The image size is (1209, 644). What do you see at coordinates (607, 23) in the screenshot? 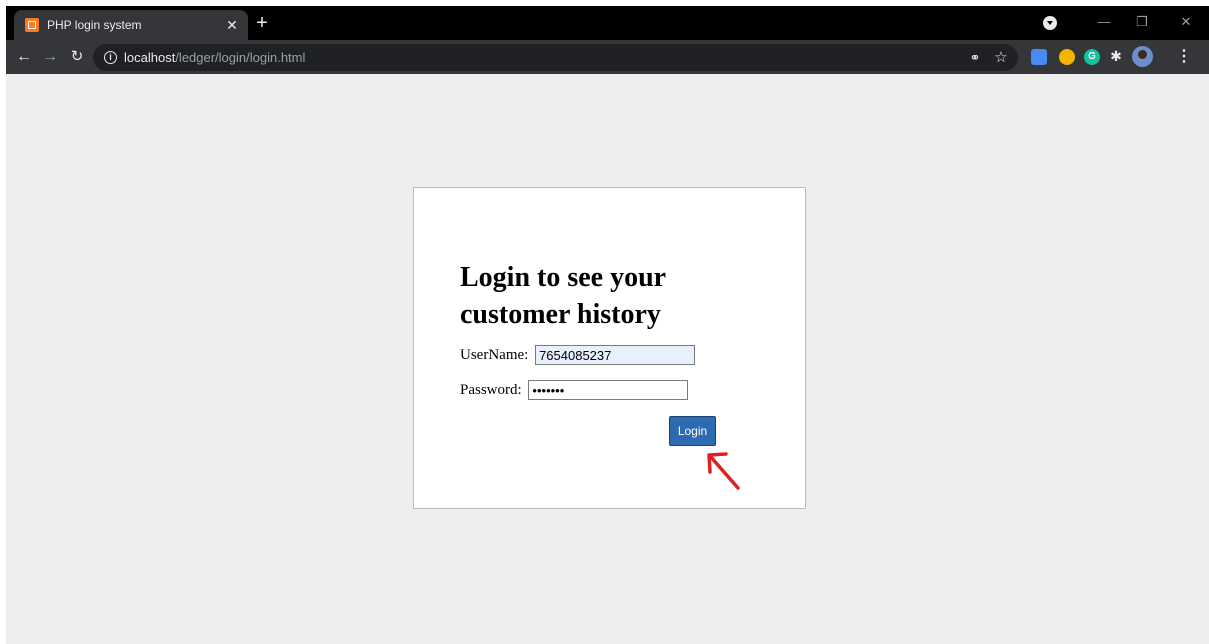
I see `tab-strip: PHP login system ✕ + — ❐ ✕` at bounding box center [607, 23].